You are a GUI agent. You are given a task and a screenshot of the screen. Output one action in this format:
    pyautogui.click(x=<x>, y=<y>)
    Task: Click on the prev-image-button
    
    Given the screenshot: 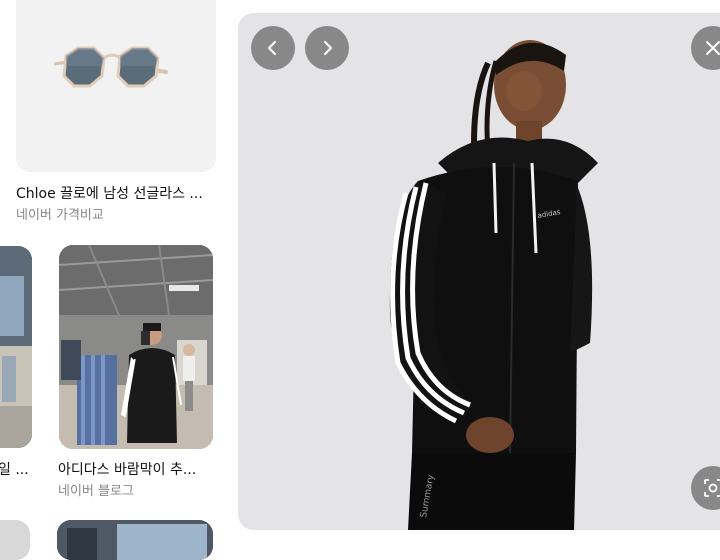 What is the action you would take?
    pyautogui.click(x=273, y=48)
    